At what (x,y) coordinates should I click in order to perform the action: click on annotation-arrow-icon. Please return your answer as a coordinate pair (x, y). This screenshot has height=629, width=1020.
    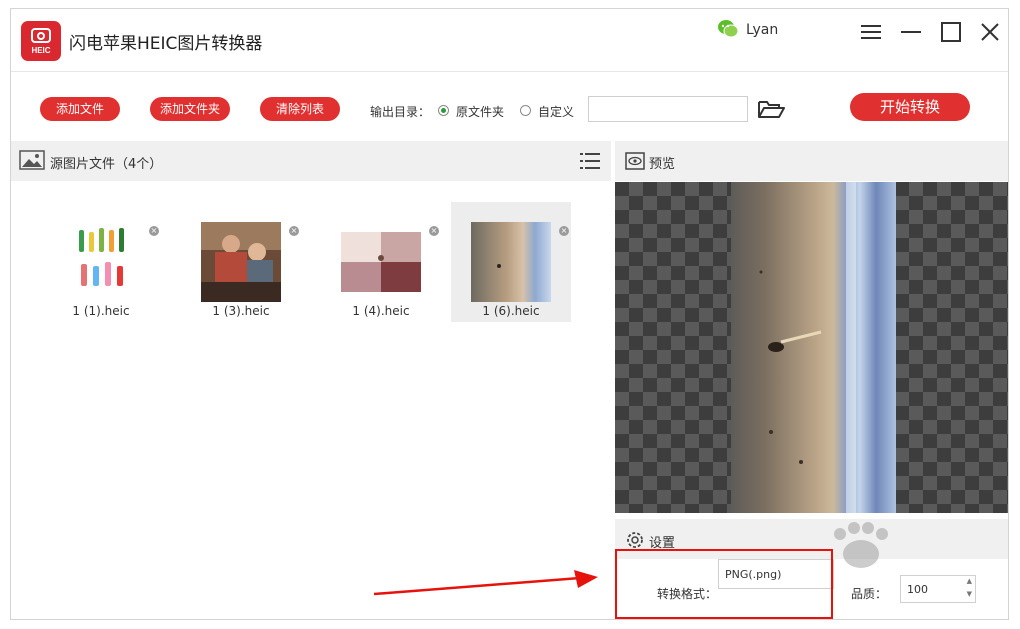
    Looking at the image, I should click on (485, 583).